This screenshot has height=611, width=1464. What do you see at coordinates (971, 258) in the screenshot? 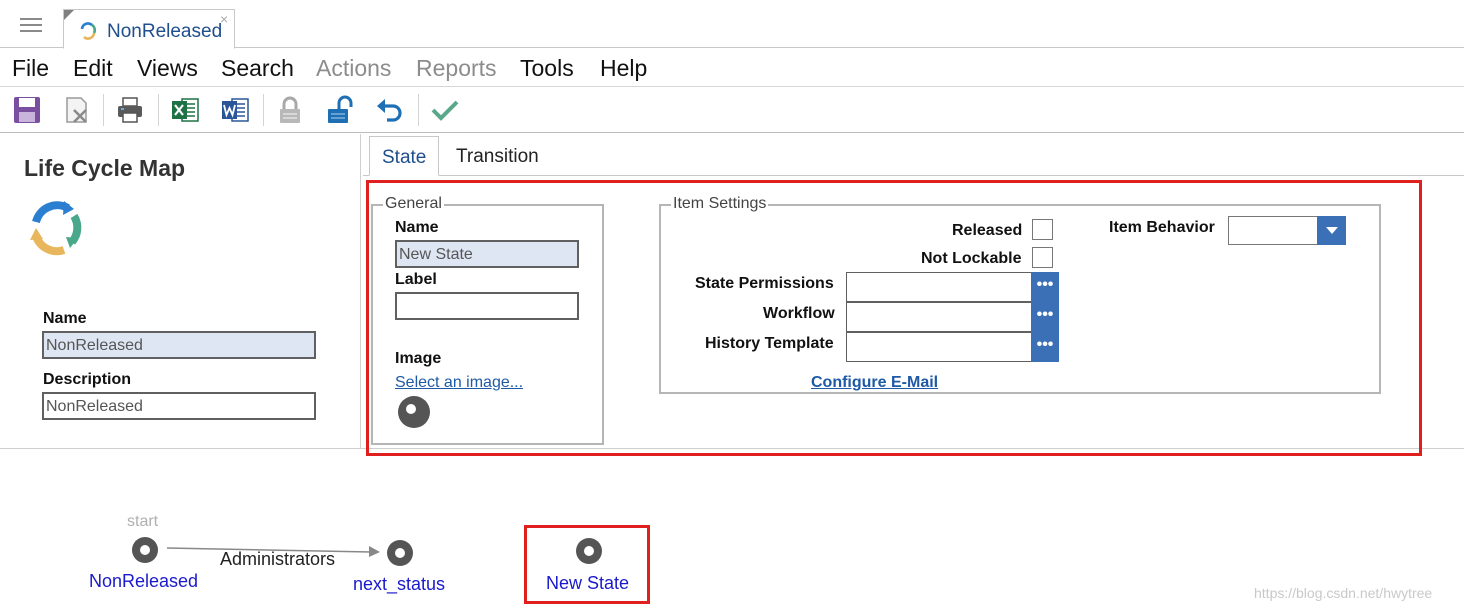
I see `not-lockable-label: Not Lockable` at bounding box center [971, 258].